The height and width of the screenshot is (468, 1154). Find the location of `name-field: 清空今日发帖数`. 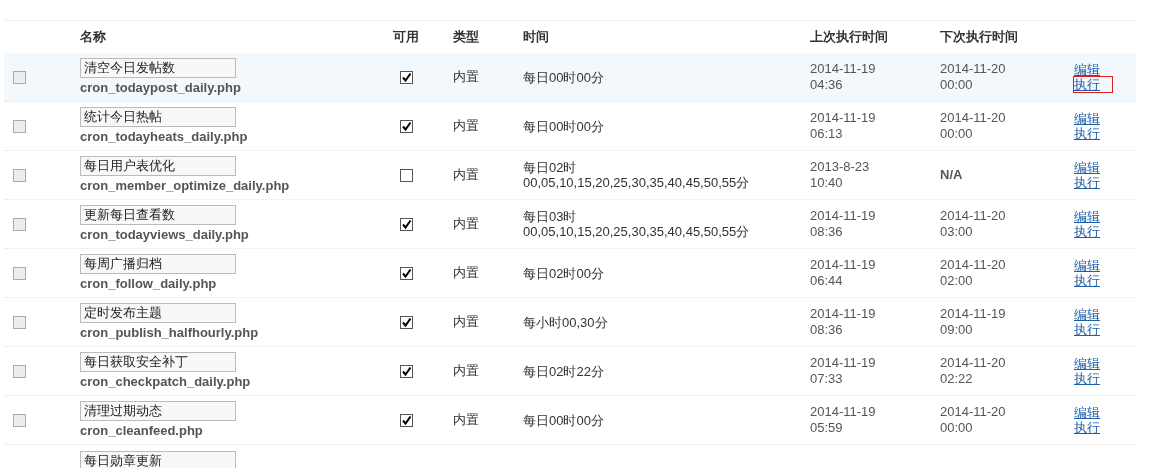

name-field: 清空今日发帖数 is located at coordinates (158, 68).